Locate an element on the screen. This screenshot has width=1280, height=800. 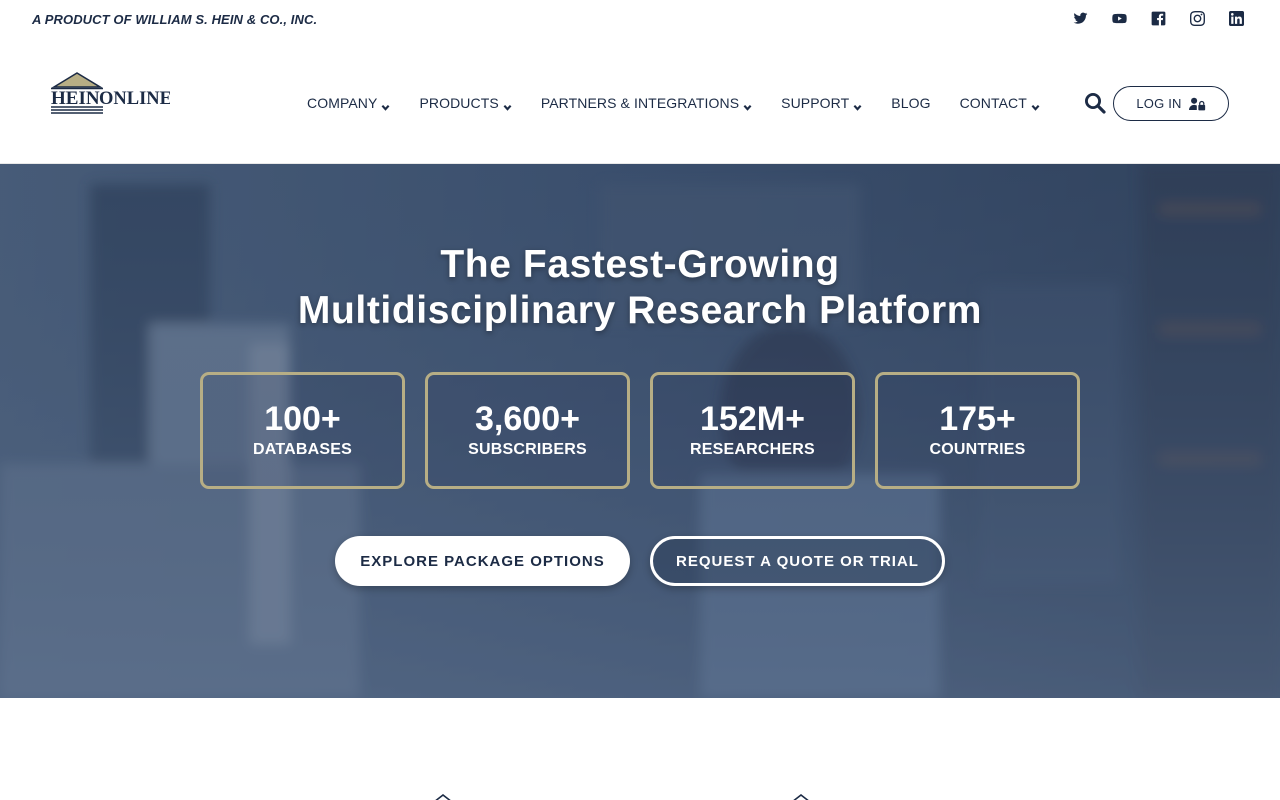
hero-title-line1: The Fastest-Growing is located at coordinates (640, 264).